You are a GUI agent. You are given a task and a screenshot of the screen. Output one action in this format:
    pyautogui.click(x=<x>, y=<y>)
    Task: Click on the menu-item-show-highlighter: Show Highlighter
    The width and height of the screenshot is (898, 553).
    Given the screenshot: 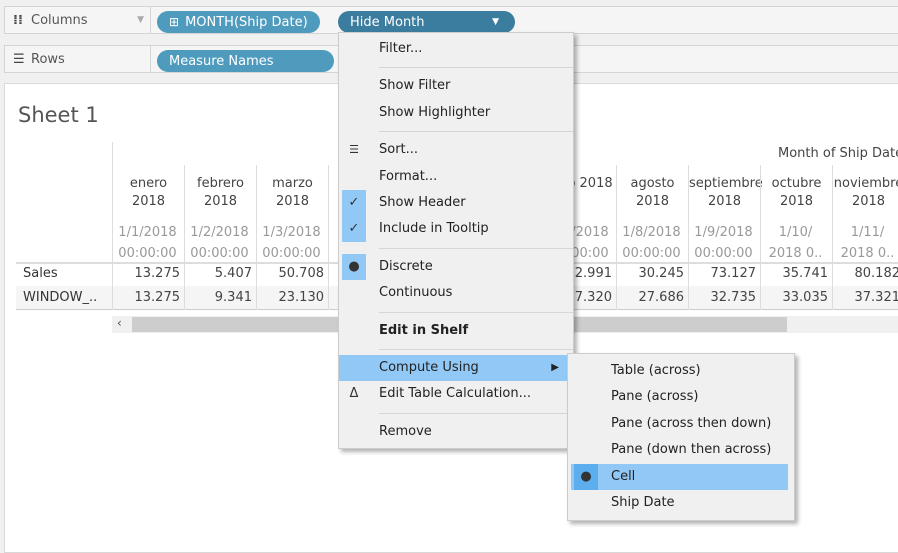 What is the action you would take?
    pyautogui.click(x=456, y=113)
    